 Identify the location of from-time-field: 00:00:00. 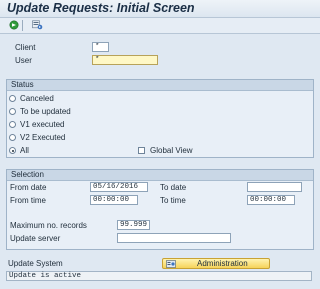
(114, 200).